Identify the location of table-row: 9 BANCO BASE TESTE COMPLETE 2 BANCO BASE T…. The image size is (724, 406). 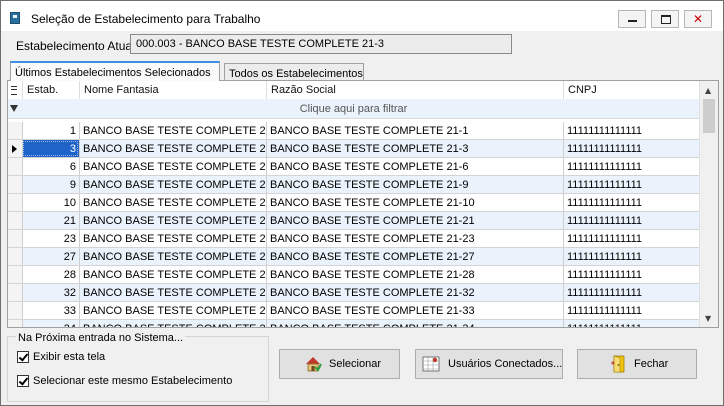
(353, 185).